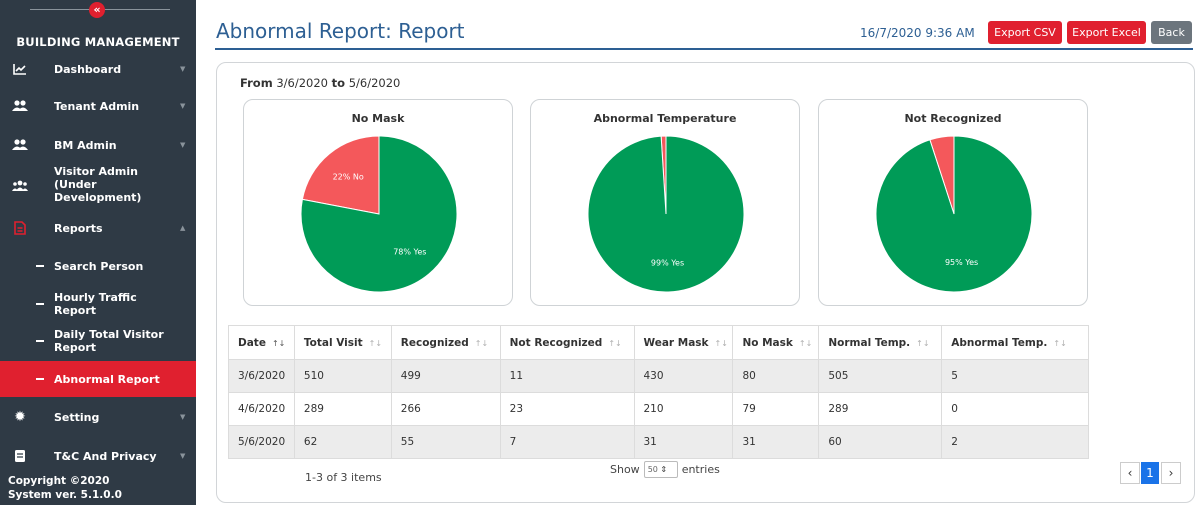 The height and width of the screenshot is (505, 1195). What do you see at coordinates (434, 342) in the screenshot?
I see `column-label: Recognized` at bounding box center [434, 342].